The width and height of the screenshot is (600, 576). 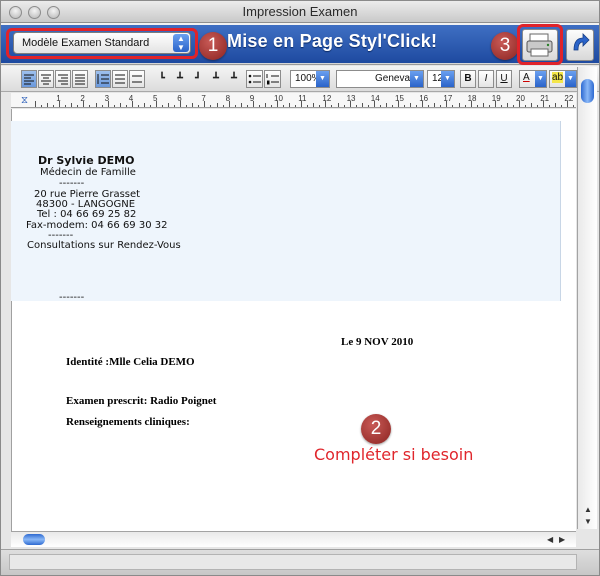 What do you see at coordinates (399, 98) in the screenshot?
I see `ruler-number: 15` at bounding box center [399, 98].